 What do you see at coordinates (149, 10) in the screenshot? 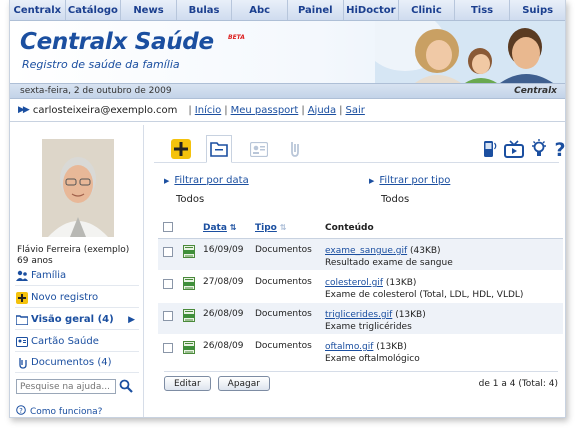
I see `nav-news: News` at bounding box center [149, 10].